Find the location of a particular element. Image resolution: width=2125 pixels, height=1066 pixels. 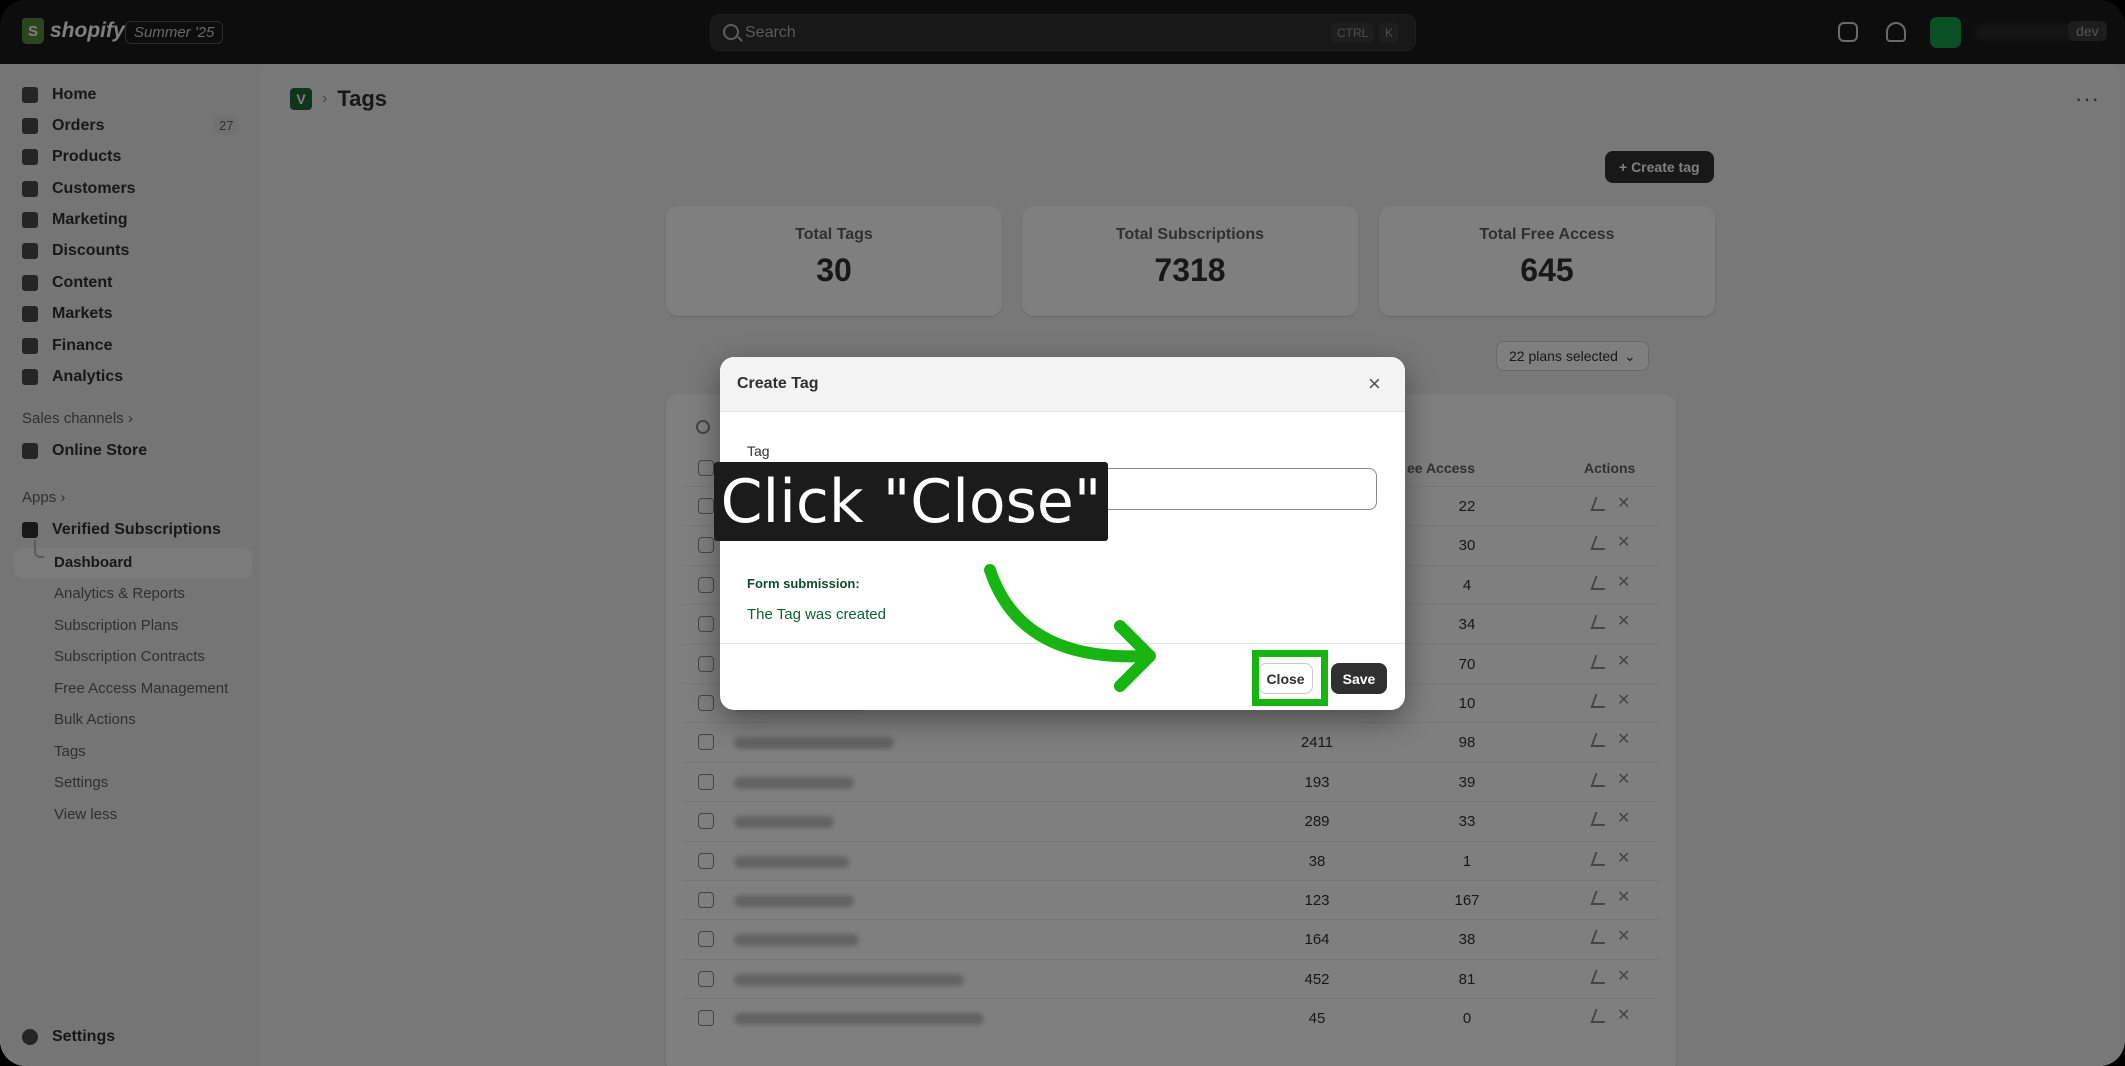

form-submission-message: The Tag was created is located at coordinates (816, 614).